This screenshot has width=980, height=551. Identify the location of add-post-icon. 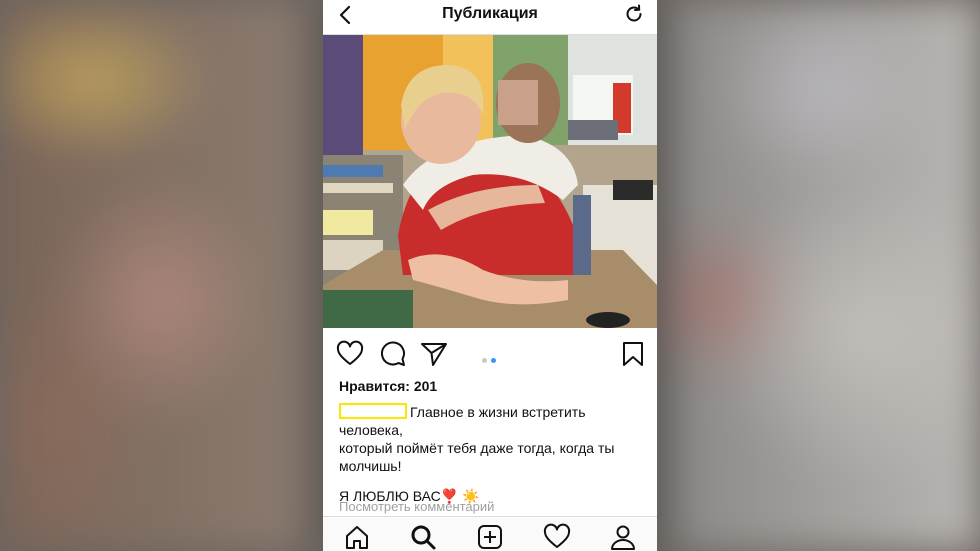
(490, 537).